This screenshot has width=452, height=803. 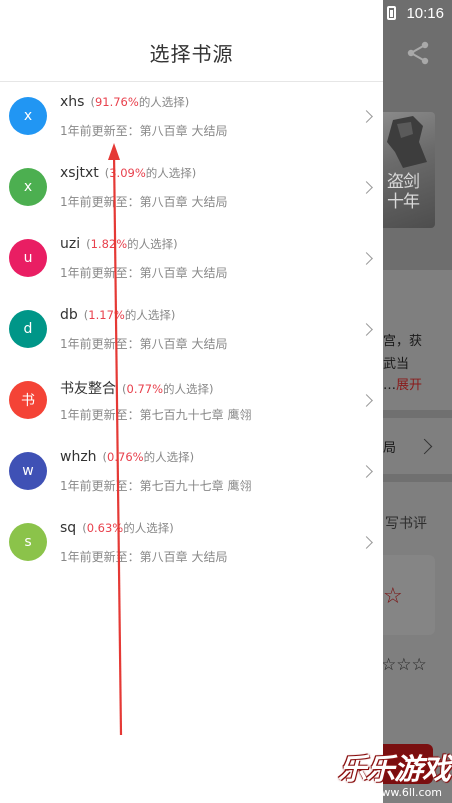 What do you see at coordinates (405, 665) in the screenshot?
I see `rating-stars: ☆☆☆` at bounding box center [405, 665].